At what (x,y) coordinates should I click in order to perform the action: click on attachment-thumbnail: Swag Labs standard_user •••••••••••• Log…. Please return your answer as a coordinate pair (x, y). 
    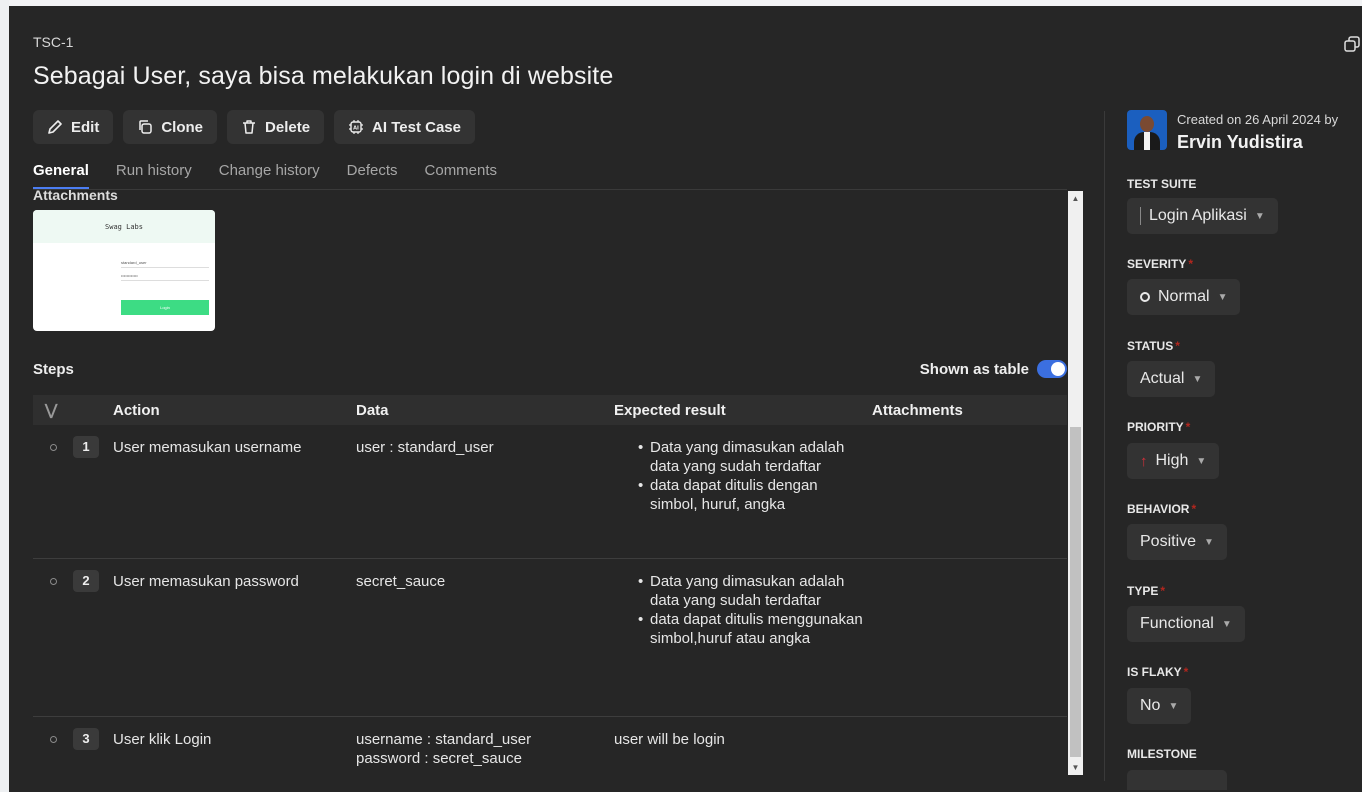
    Looking at the image, I should click on (124, 270).